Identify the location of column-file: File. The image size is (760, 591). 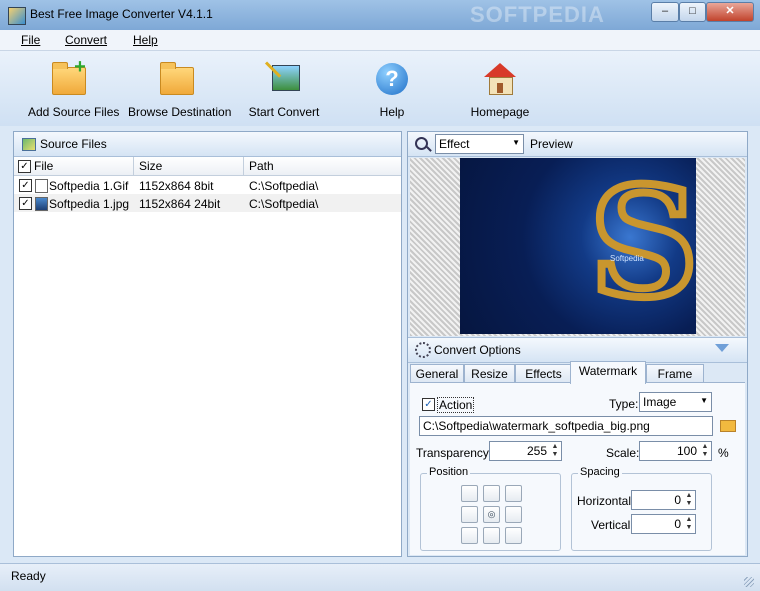
(43, 166).